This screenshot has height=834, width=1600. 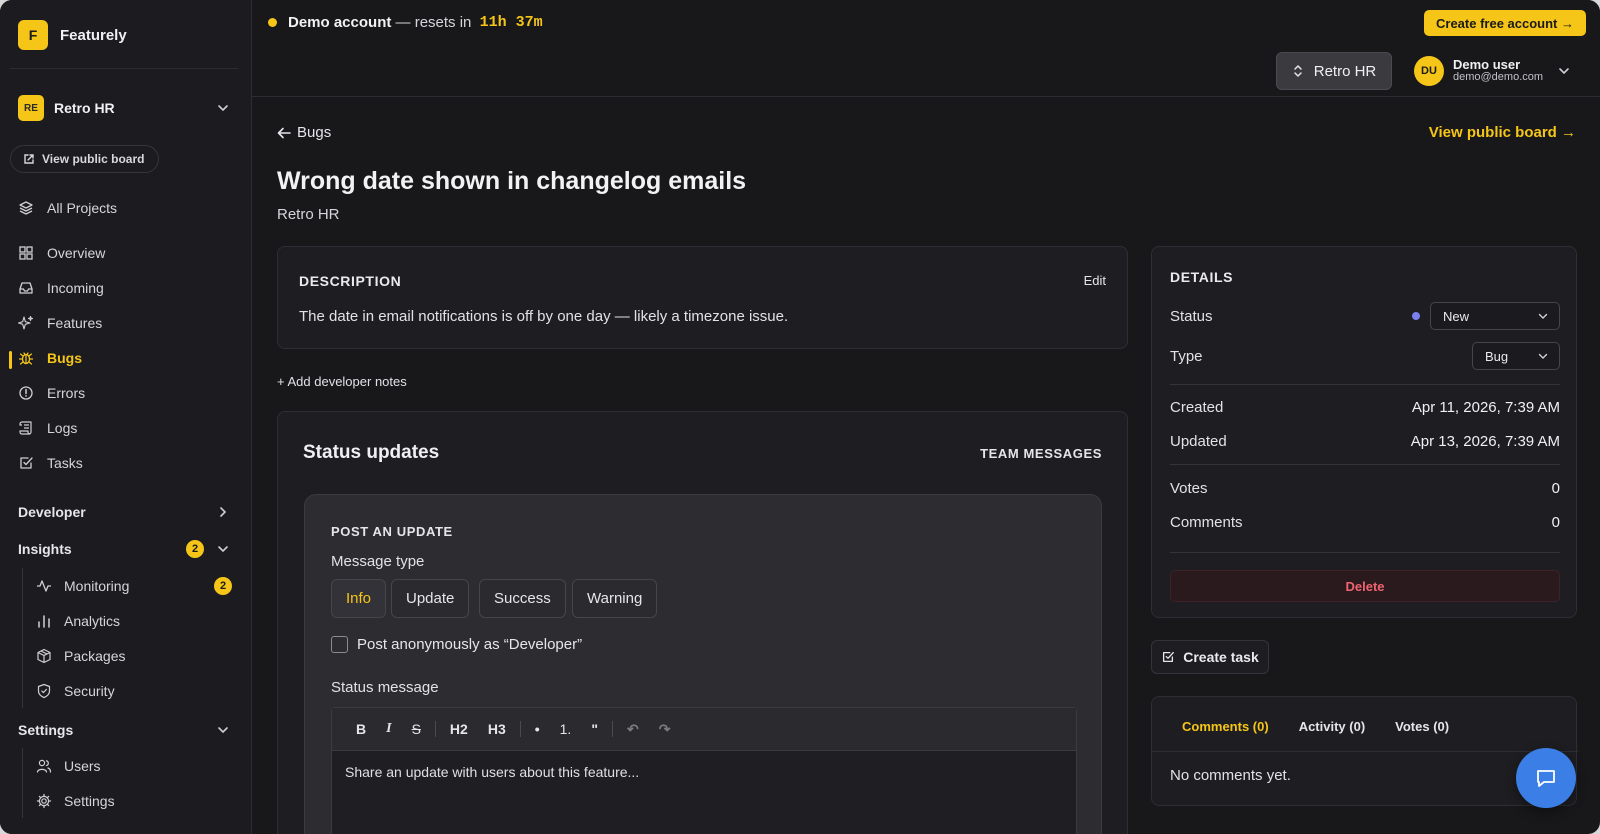 What do you see at coordinates (1095, 280) in the screenshot?
I see `edit-description-button: Edit` at bounding box center [1095, 280].